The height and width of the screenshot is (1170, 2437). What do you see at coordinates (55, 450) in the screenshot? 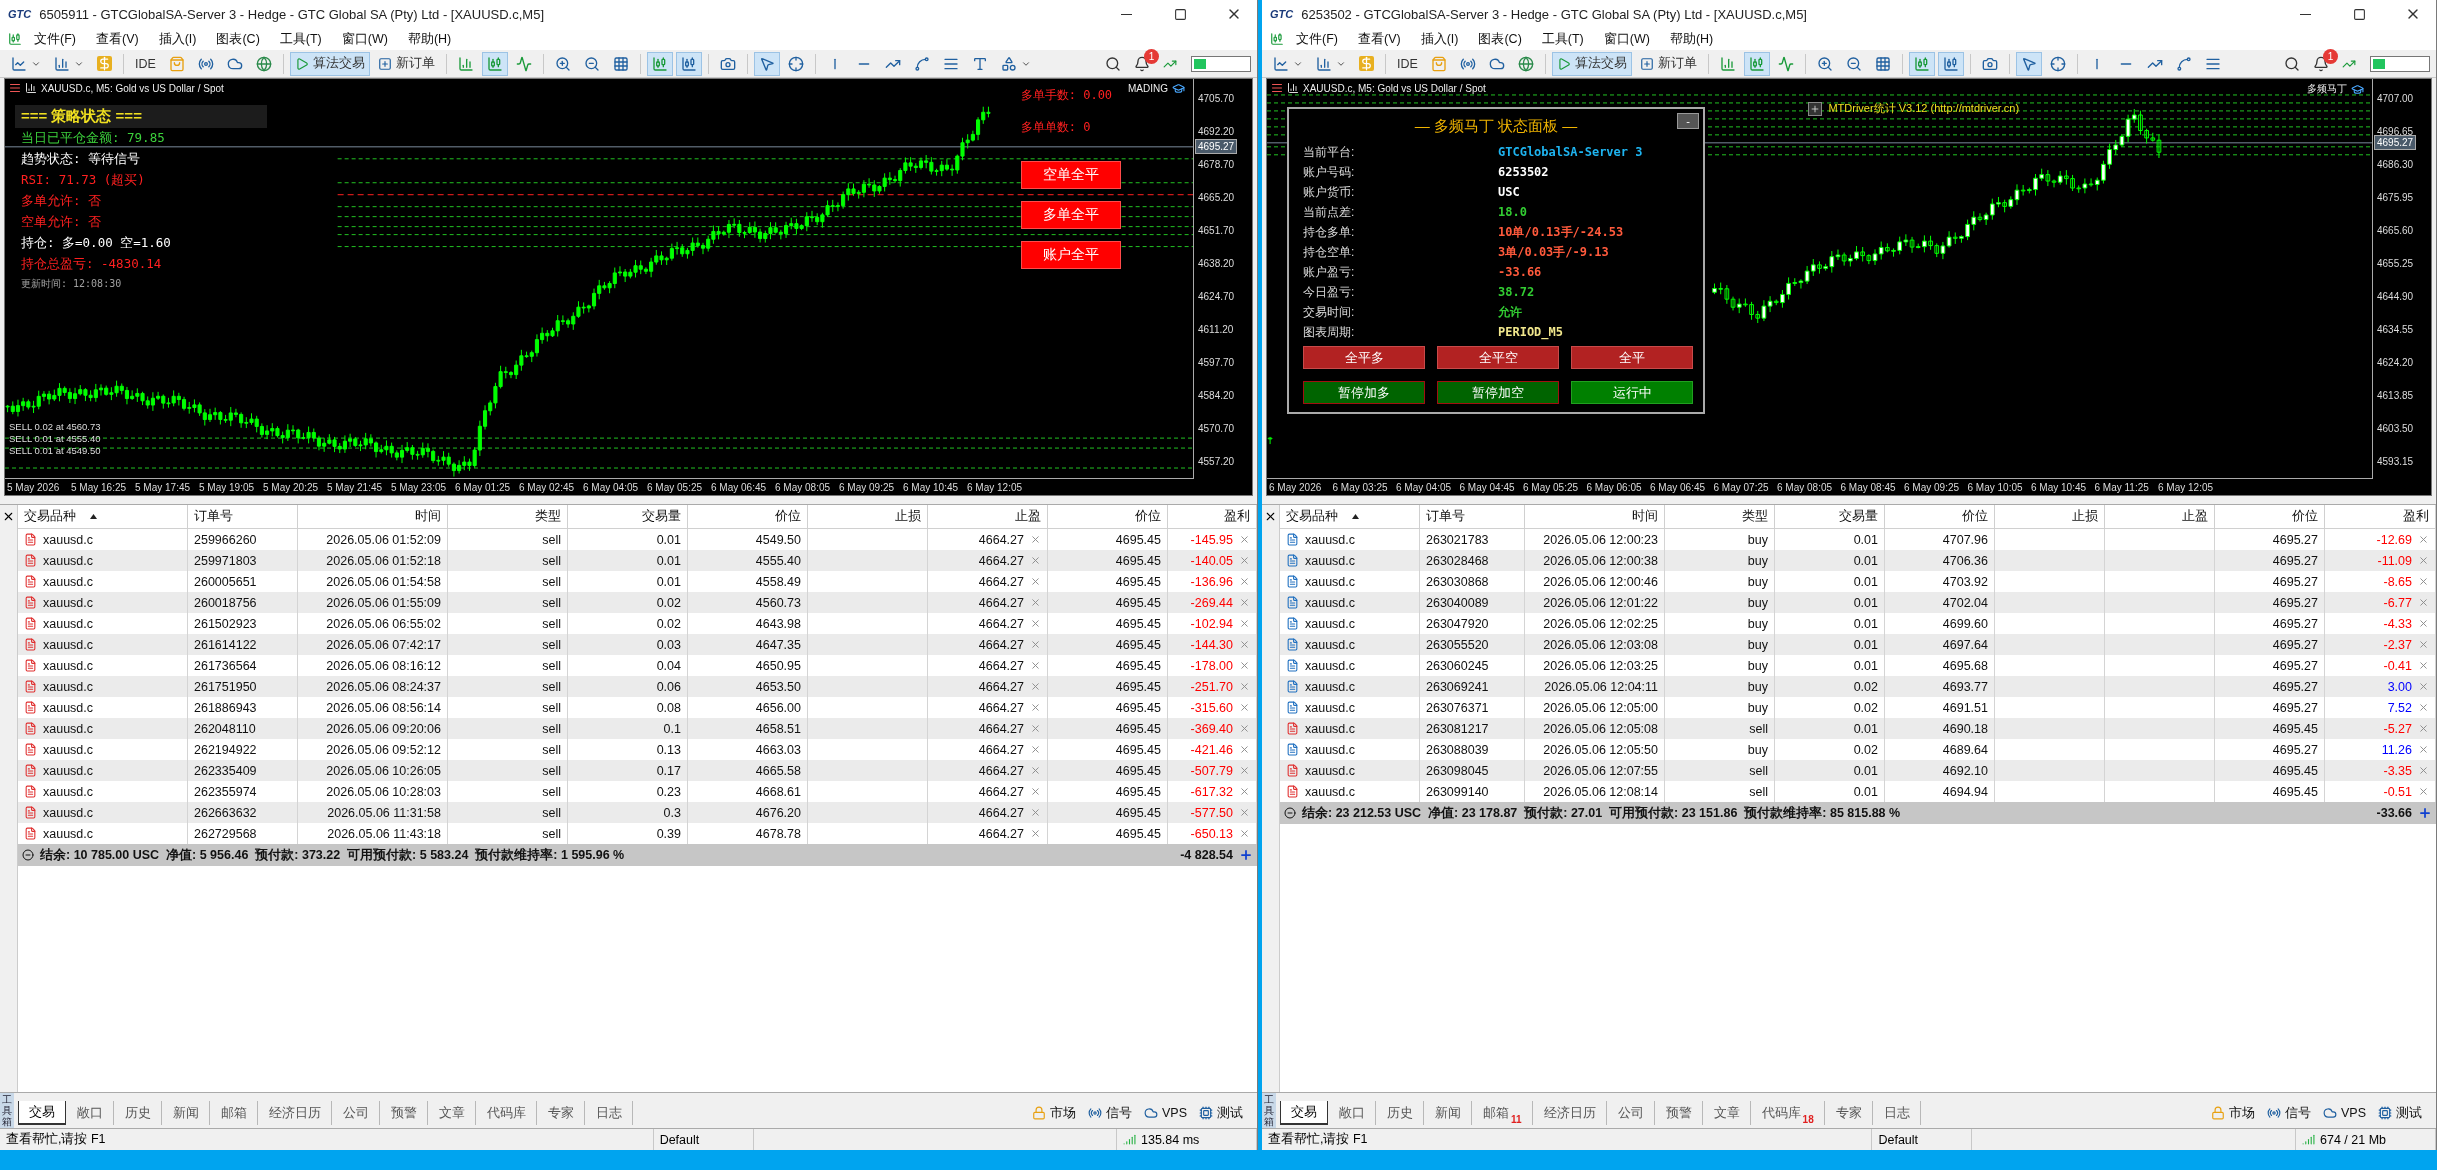
I see `order-level-label: SELL 0.01 at 4549.50` at bounding box center [55, 450].